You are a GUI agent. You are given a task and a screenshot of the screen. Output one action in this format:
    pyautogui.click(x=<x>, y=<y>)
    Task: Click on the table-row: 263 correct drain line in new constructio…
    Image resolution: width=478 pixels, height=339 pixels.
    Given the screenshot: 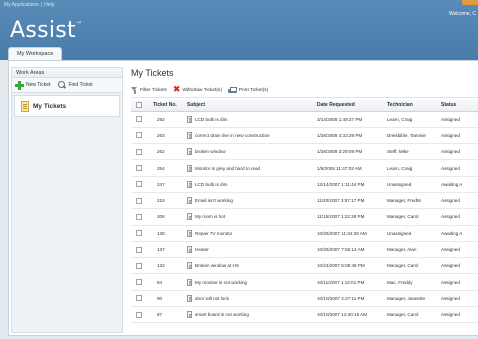 What is the action you would take?
    pyautogui.click(x=304, y=136)
    